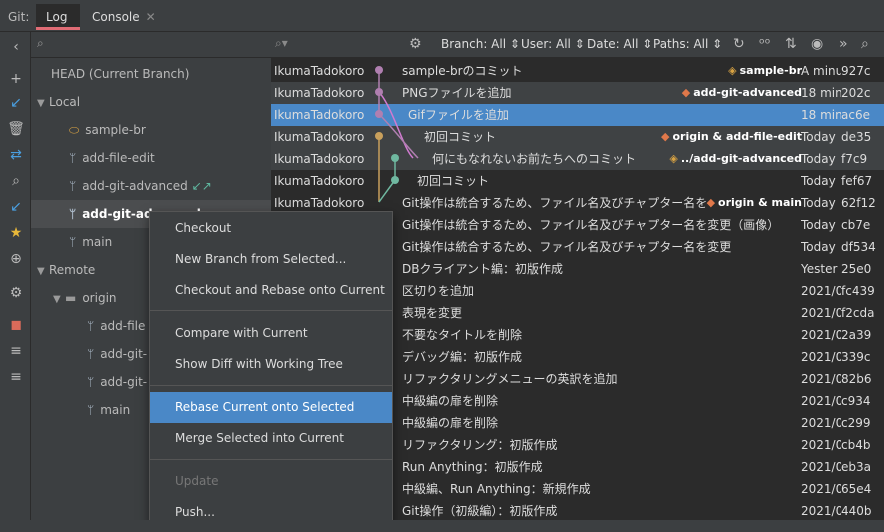  What do you see at coordinates (271, 481) in the screenshot?
I see `menu-item-update: Update` at bounding box center [271, 481].